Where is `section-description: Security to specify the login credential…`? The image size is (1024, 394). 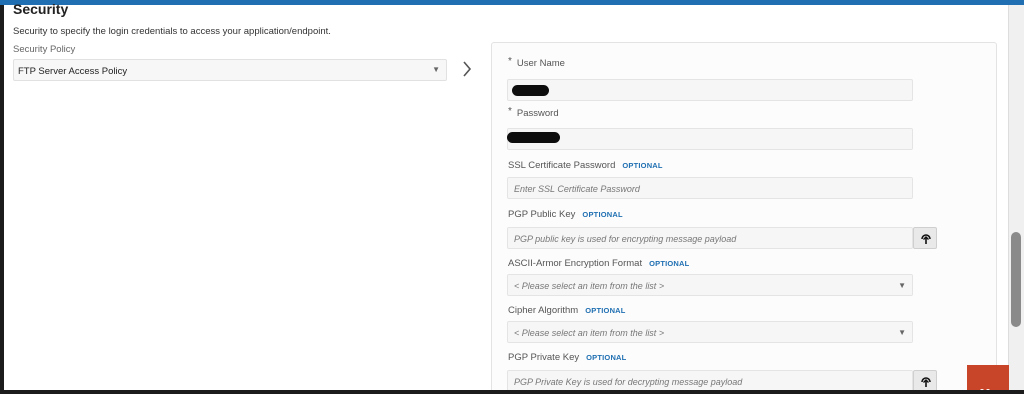 section-description: Security to specify the login credential… is located at coordinates (172, 31).